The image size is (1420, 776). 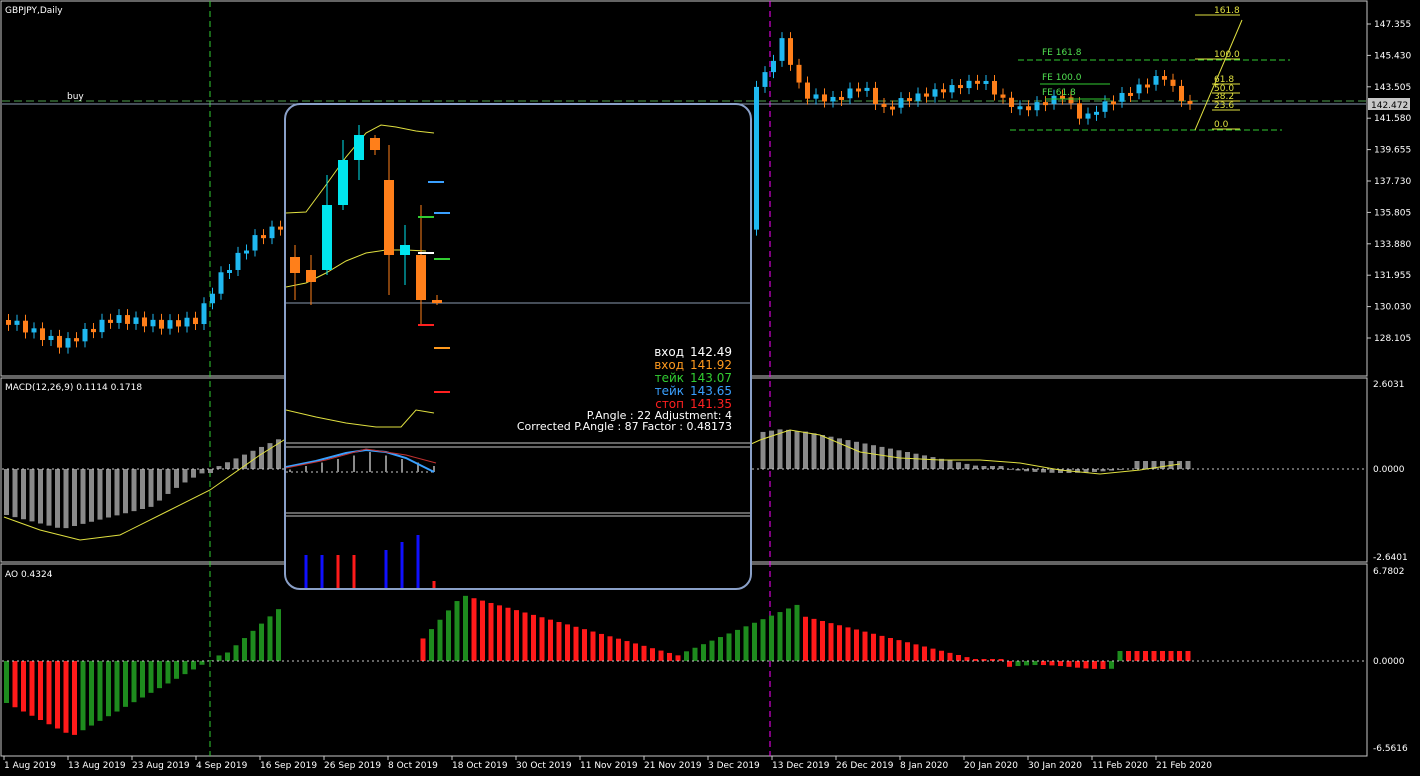 I want to click on panel-macd-line, so click(x=360, y=460).